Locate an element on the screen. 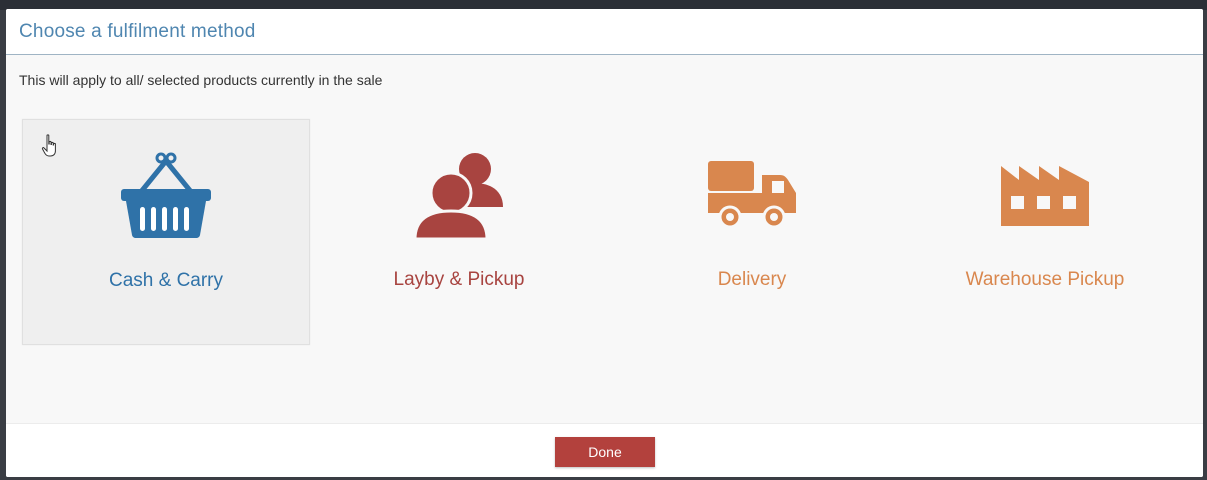  option-label: Cash & Carry is located at coordinates (166, 280).